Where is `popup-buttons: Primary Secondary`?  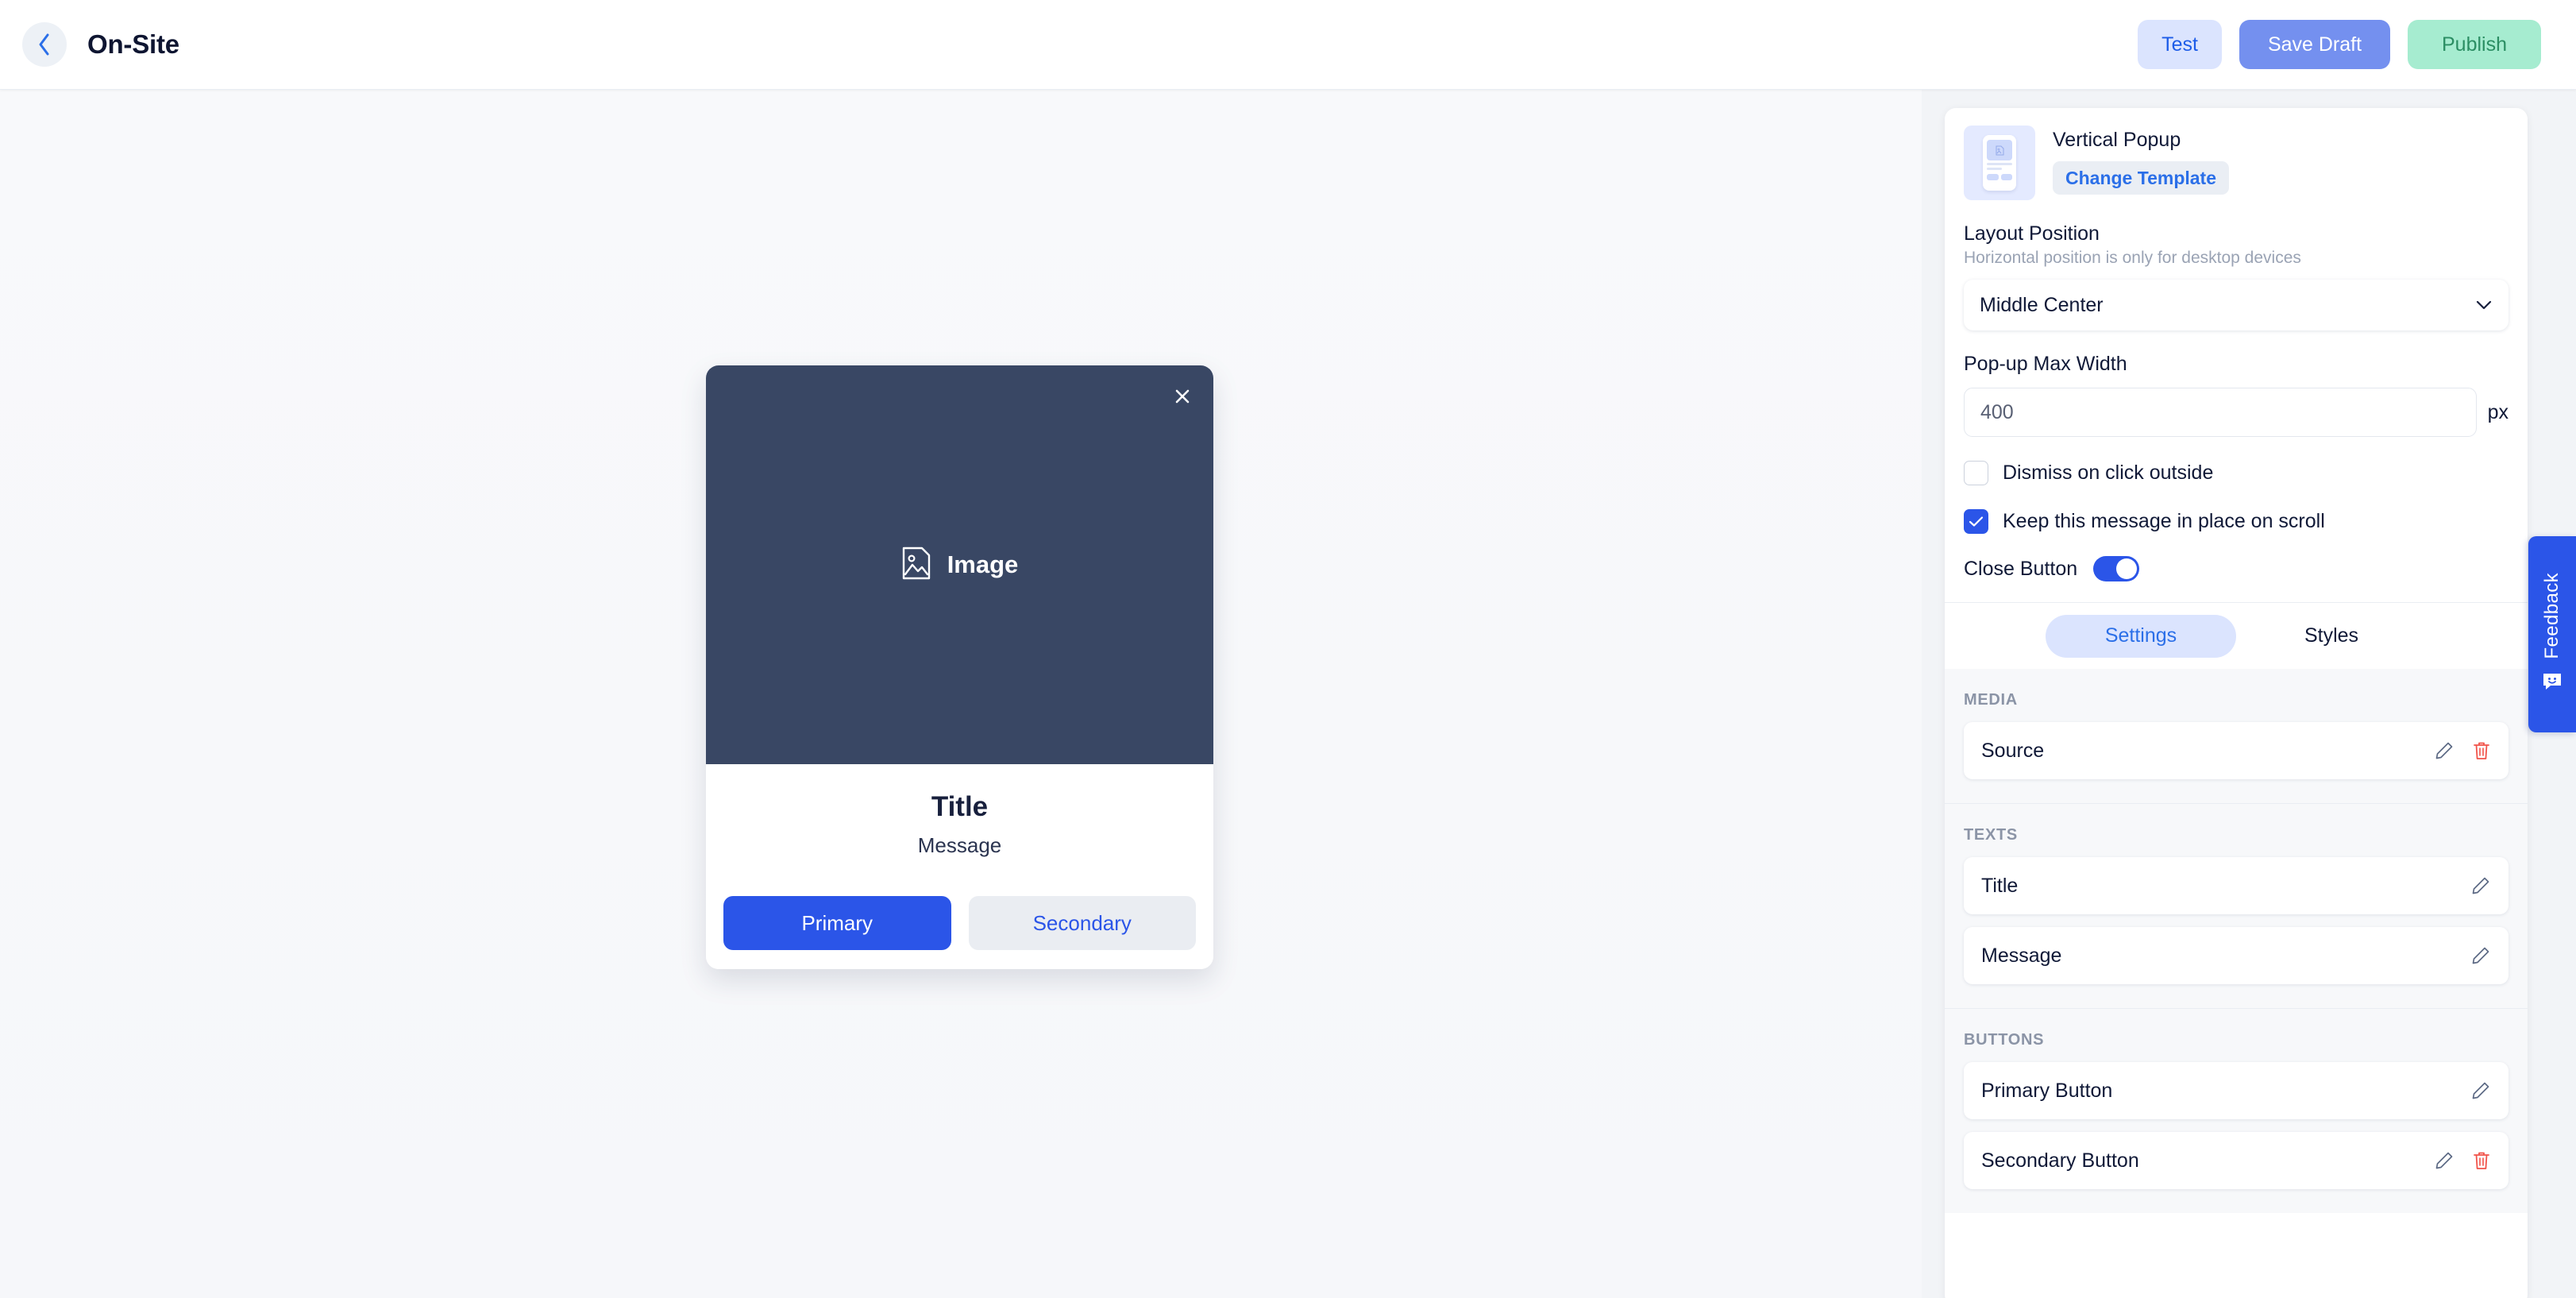
popup-buttons: Primary Secondary is located at coordinates (959, 923).